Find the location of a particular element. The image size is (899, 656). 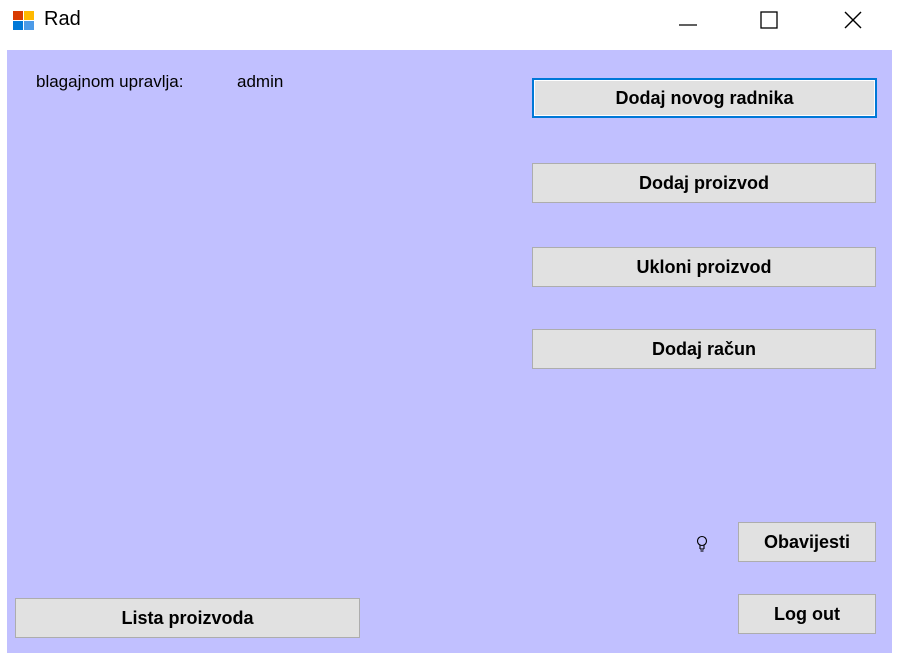

title-bar: Rad is located at coordinates (449, 25).